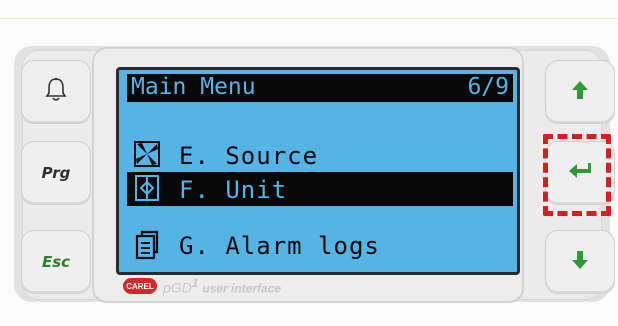 The height and width of the screenshot is (326, 618). What do you see at coordinates (309, 18) in the screenshot?
I see `top-divider` at bounding box center [309, 18].